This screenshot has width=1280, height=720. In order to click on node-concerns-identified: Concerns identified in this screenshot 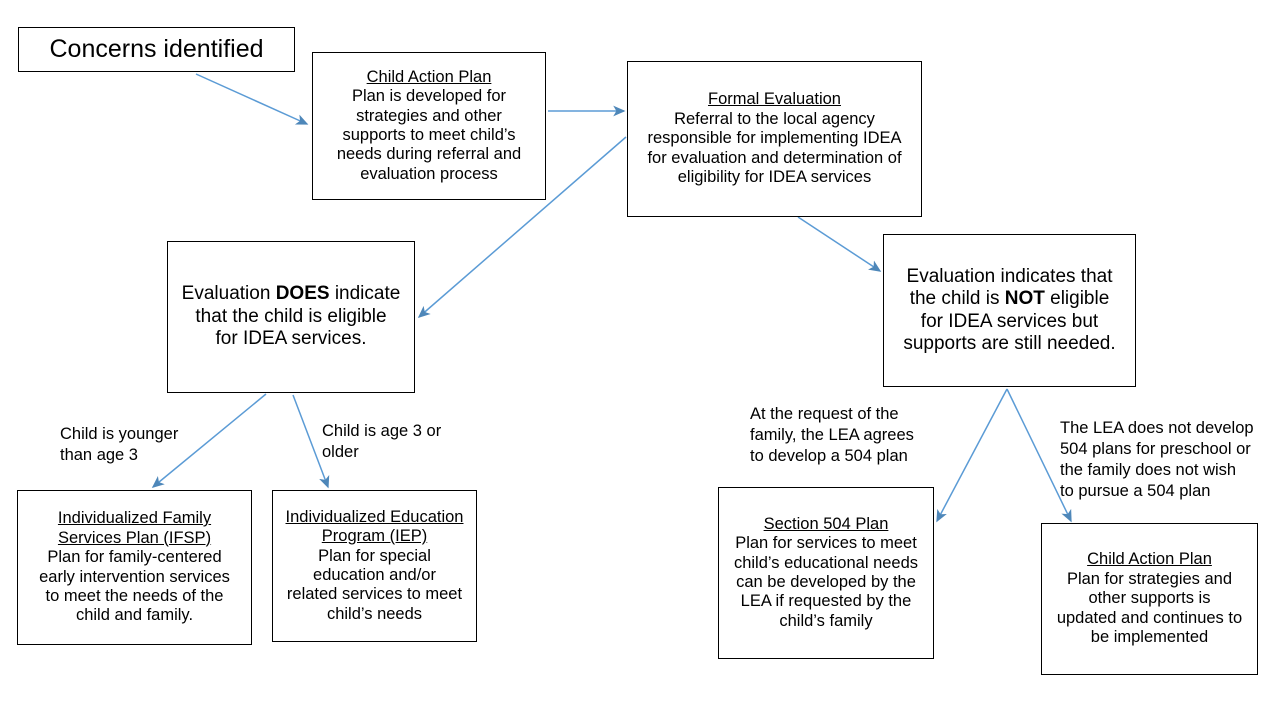, I will do `click(156, 49)`.